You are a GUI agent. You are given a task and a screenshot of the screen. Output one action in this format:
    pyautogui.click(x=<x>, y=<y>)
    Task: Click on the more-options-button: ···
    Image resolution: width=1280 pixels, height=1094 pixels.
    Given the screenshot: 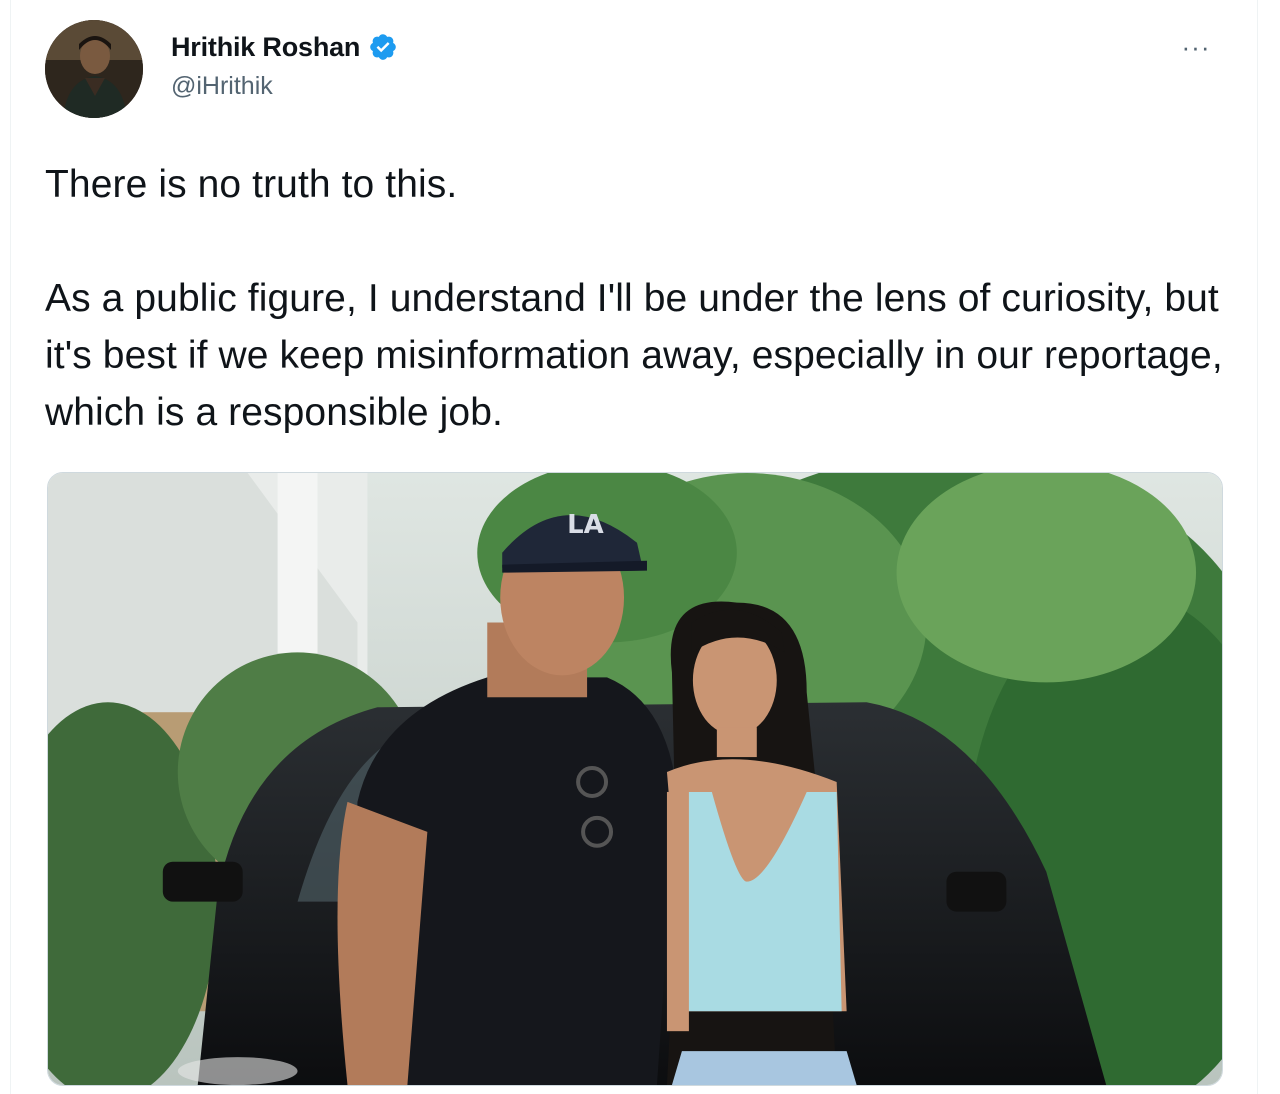 What is the action you would take?
    pyautogui.click(x=1196, y=47)
    